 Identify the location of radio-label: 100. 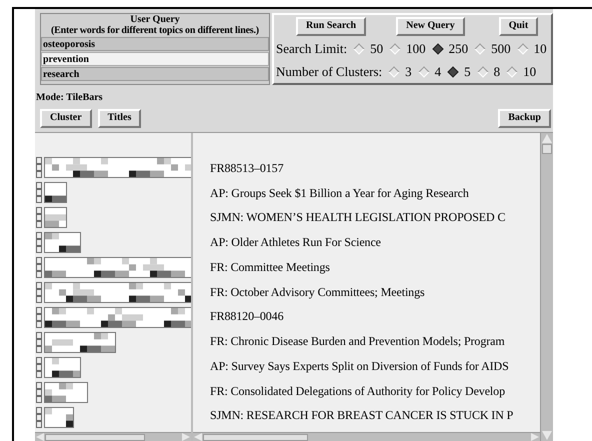
(416, 49).